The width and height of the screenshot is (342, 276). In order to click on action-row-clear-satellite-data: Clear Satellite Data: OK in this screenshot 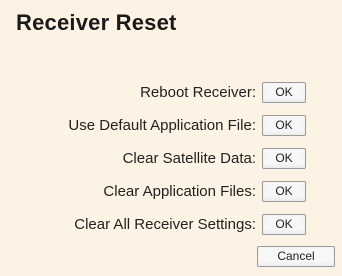, I will do `click(171, 159)`.